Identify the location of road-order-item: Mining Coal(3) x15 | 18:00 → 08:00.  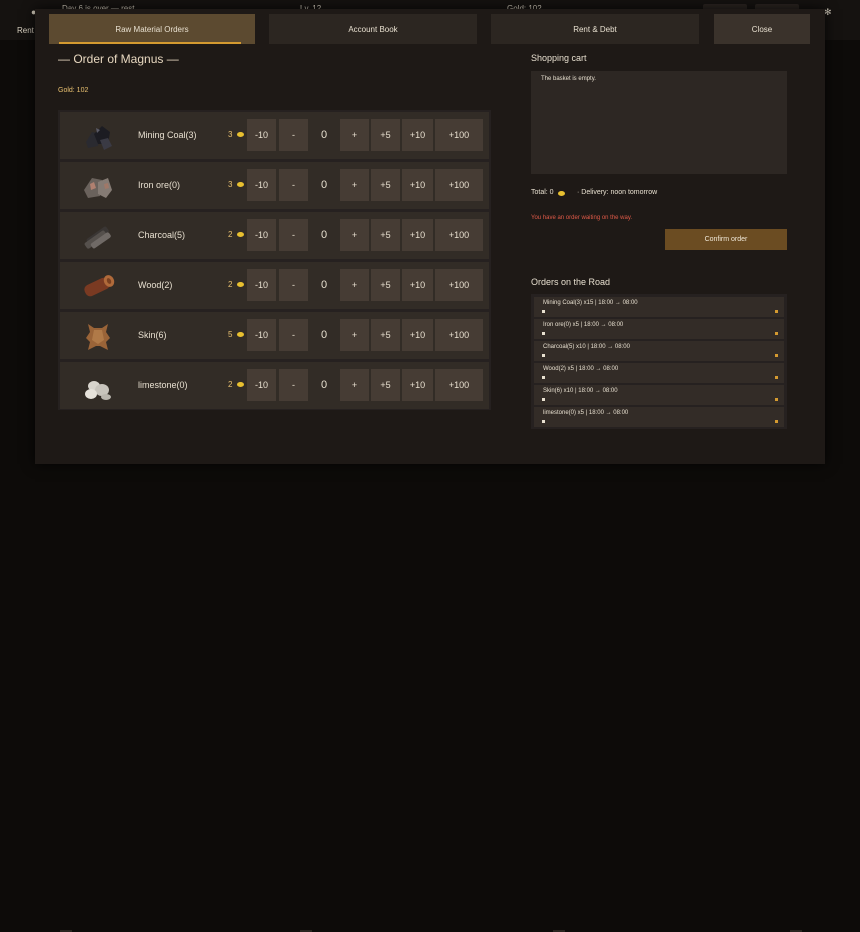
(659, 307).